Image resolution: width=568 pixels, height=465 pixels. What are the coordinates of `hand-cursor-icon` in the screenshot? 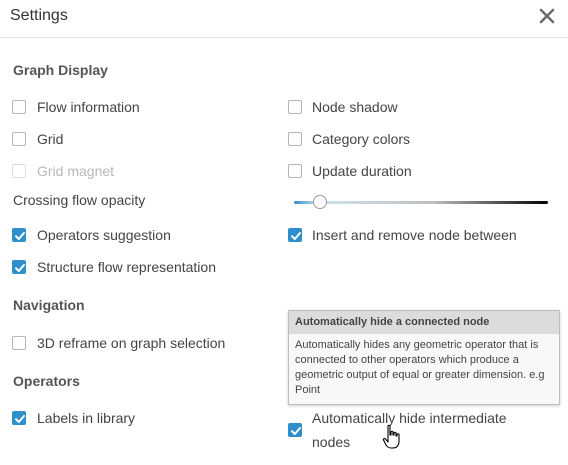 It's located at (391, 436).